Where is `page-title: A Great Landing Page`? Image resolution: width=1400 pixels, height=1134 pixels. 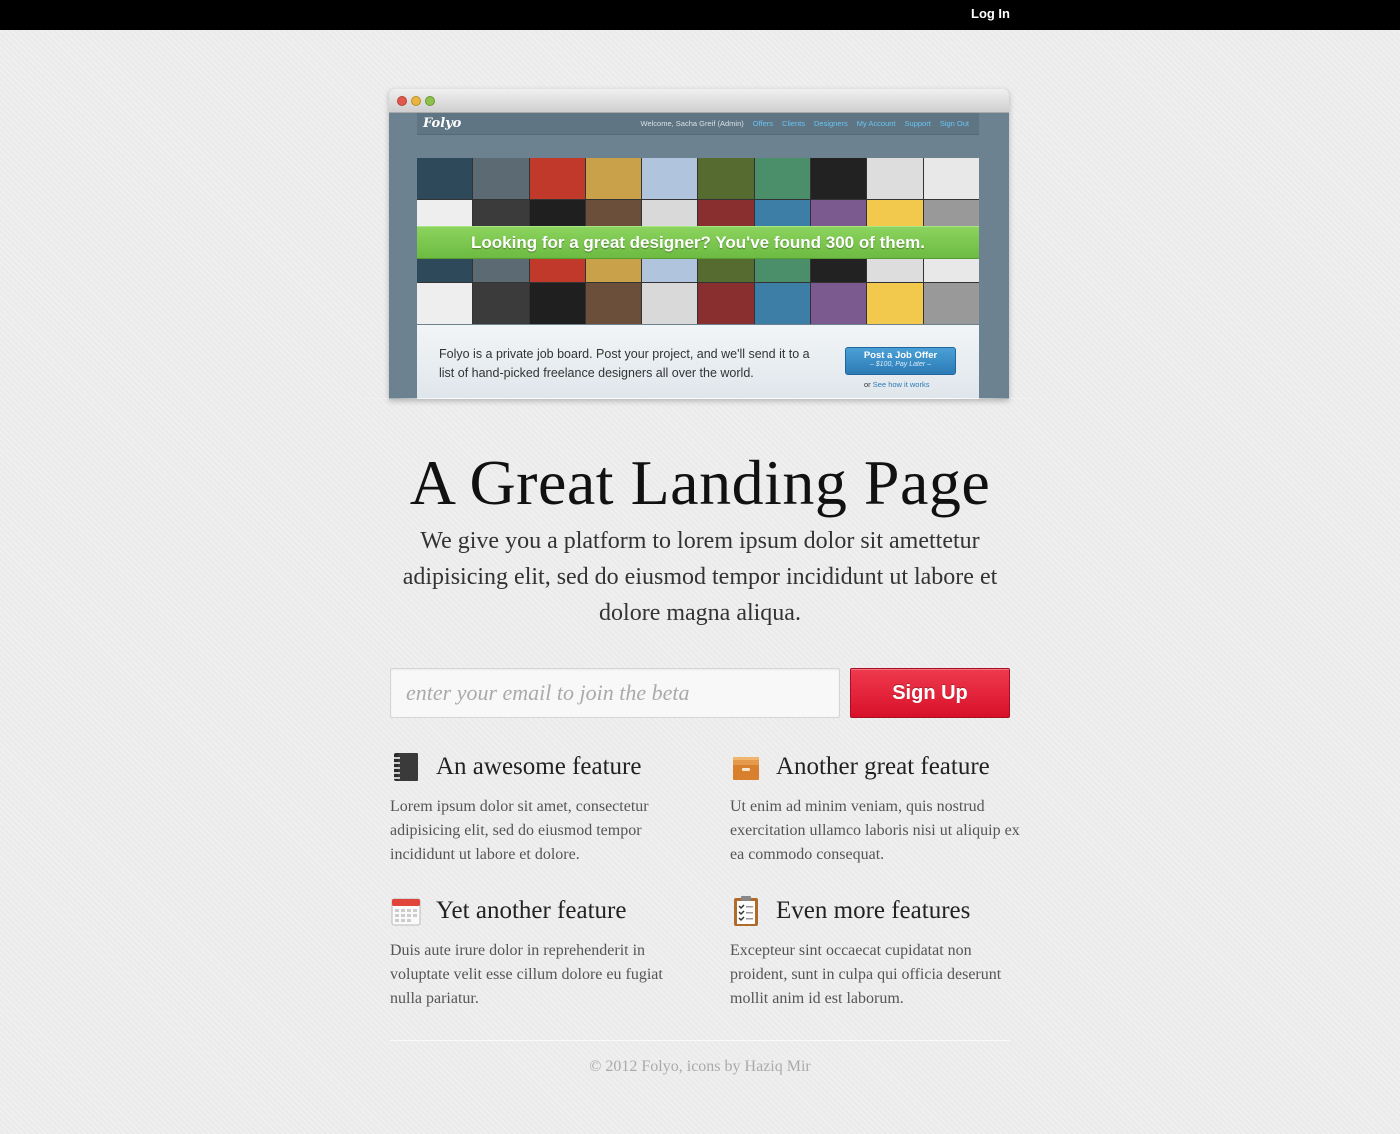
page-title: A Great Landing Page is located at coordinates (700, 482).